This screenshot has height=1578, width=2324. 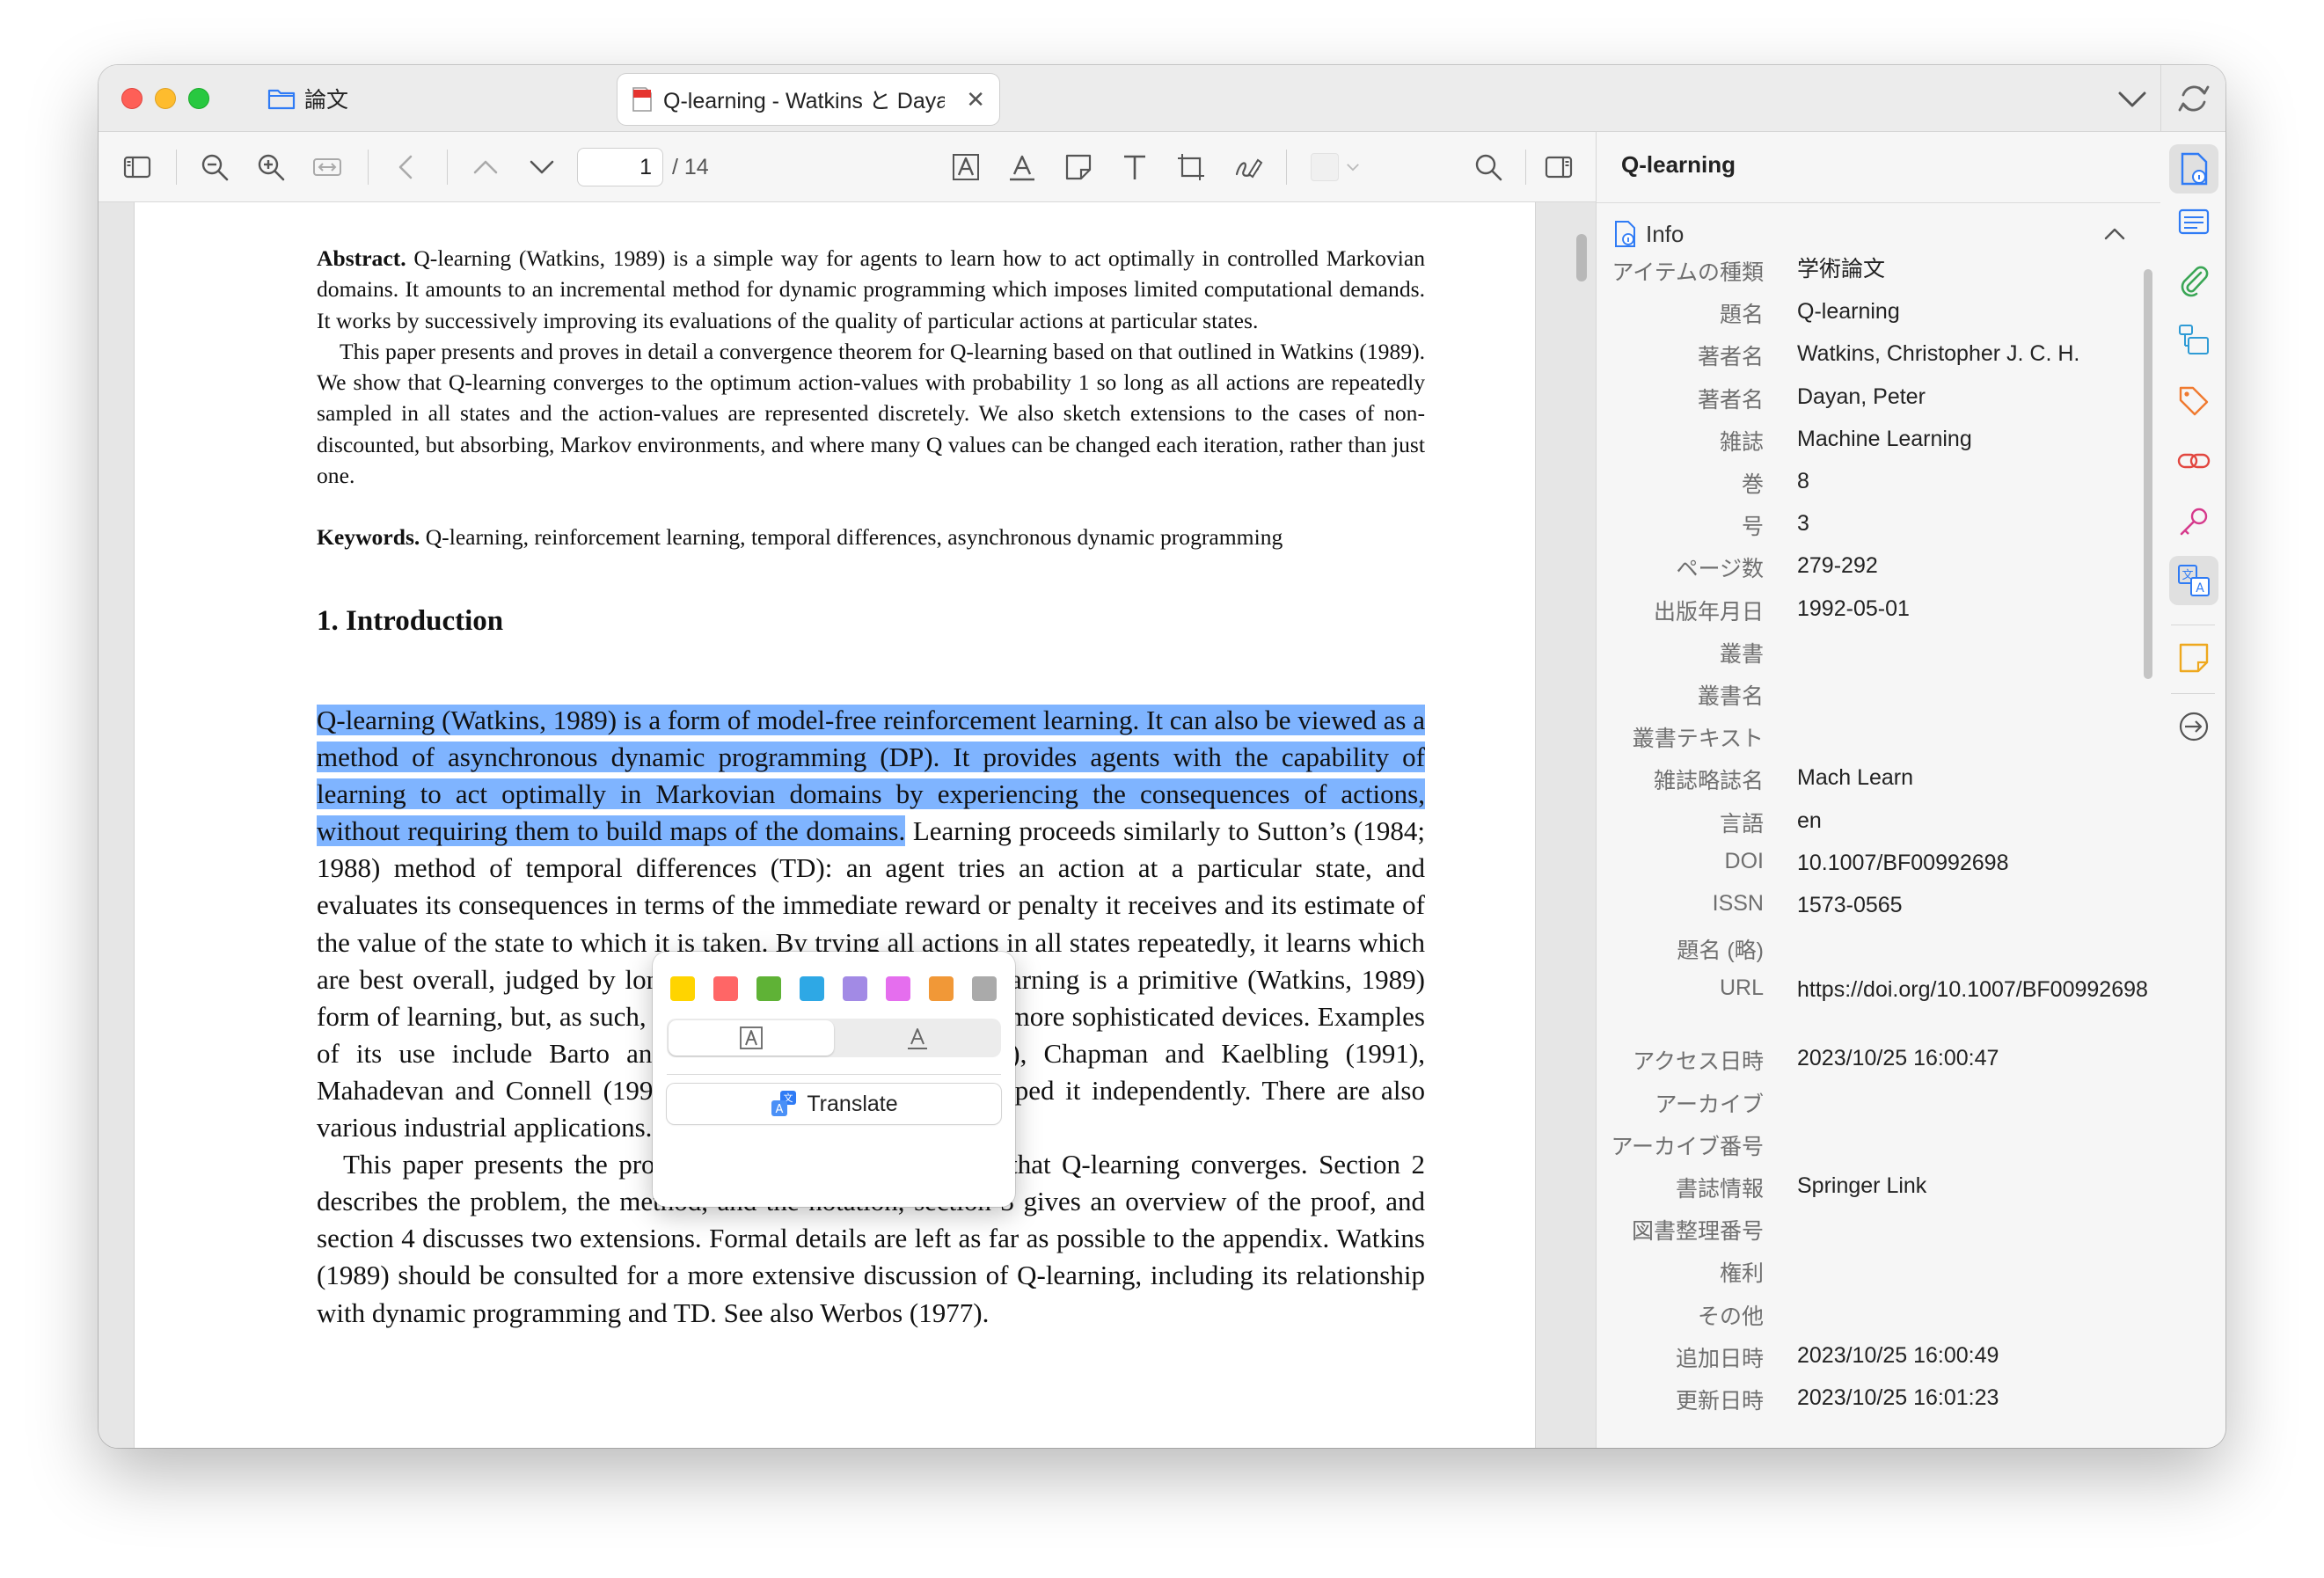 I want to click on info-field-value: 10.1007/BF00992698, so click(x=1960, y=863).